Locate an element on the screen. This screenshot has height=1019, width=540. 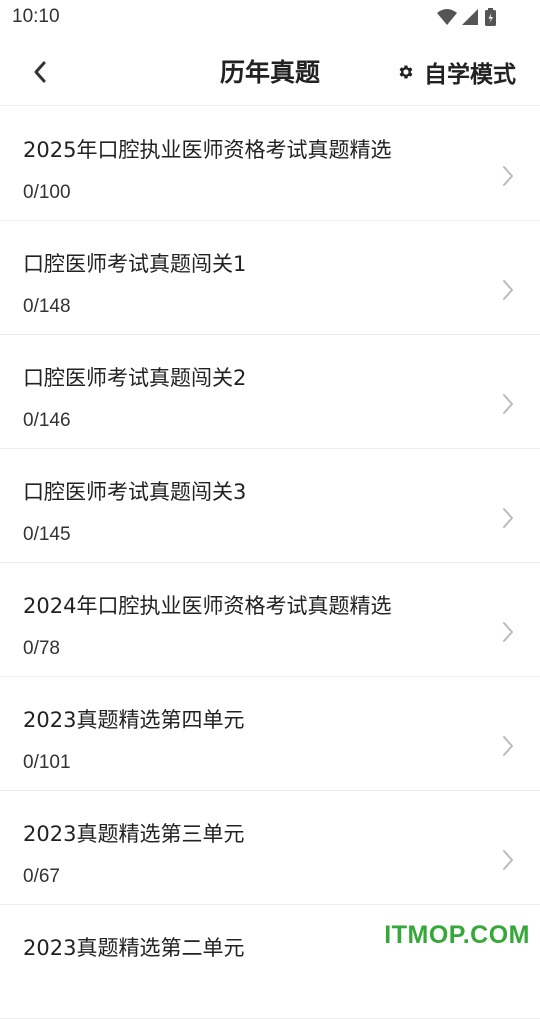
list-item: 2023真题精选第三单元 0/67 is located at coordinates (270, 848).